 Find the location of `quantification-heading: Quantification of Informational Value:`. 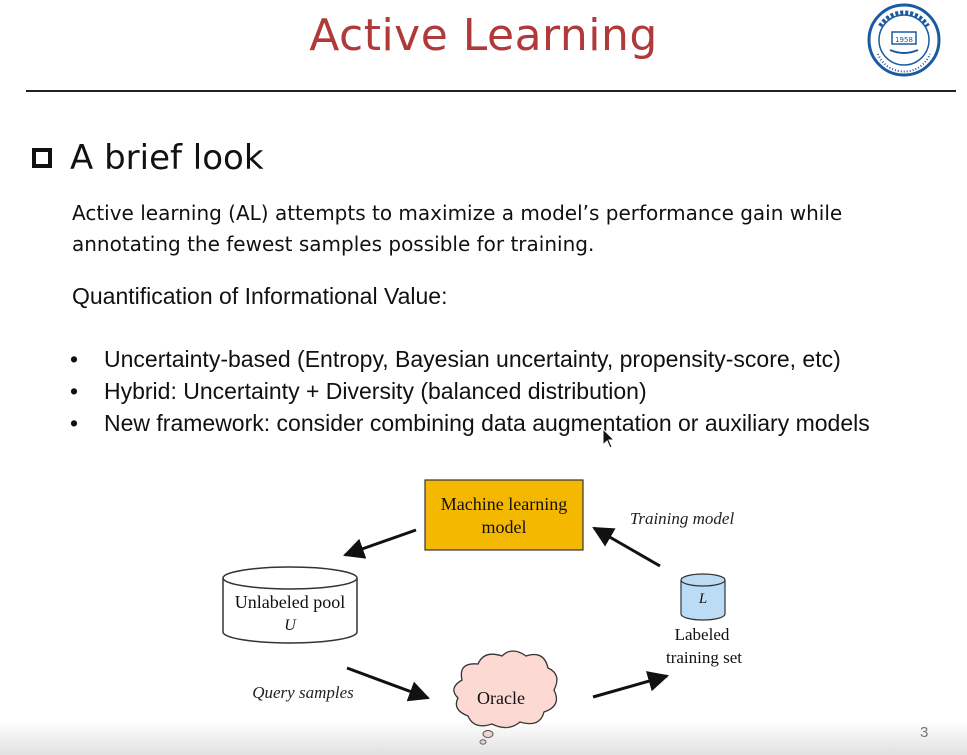

quantification-heading: Quantification of Informational Value: is located at coordinates (260, 296).